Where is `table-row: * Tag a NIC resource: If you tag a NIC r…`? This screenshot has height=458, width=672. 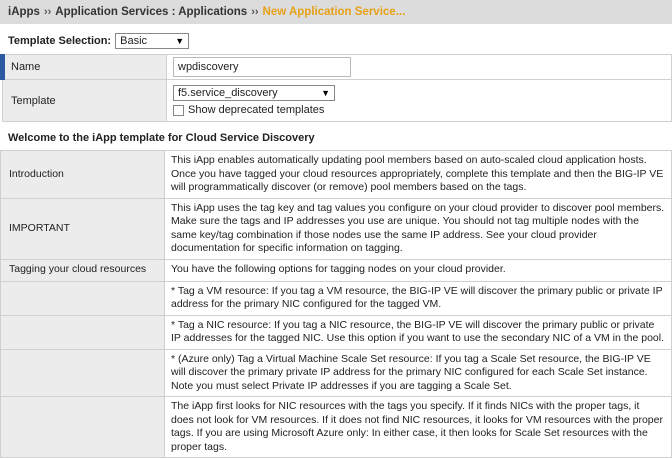
table-row: * Tag a NIC resource: If you tag a NIC r… is located at coordinates (336, 332).